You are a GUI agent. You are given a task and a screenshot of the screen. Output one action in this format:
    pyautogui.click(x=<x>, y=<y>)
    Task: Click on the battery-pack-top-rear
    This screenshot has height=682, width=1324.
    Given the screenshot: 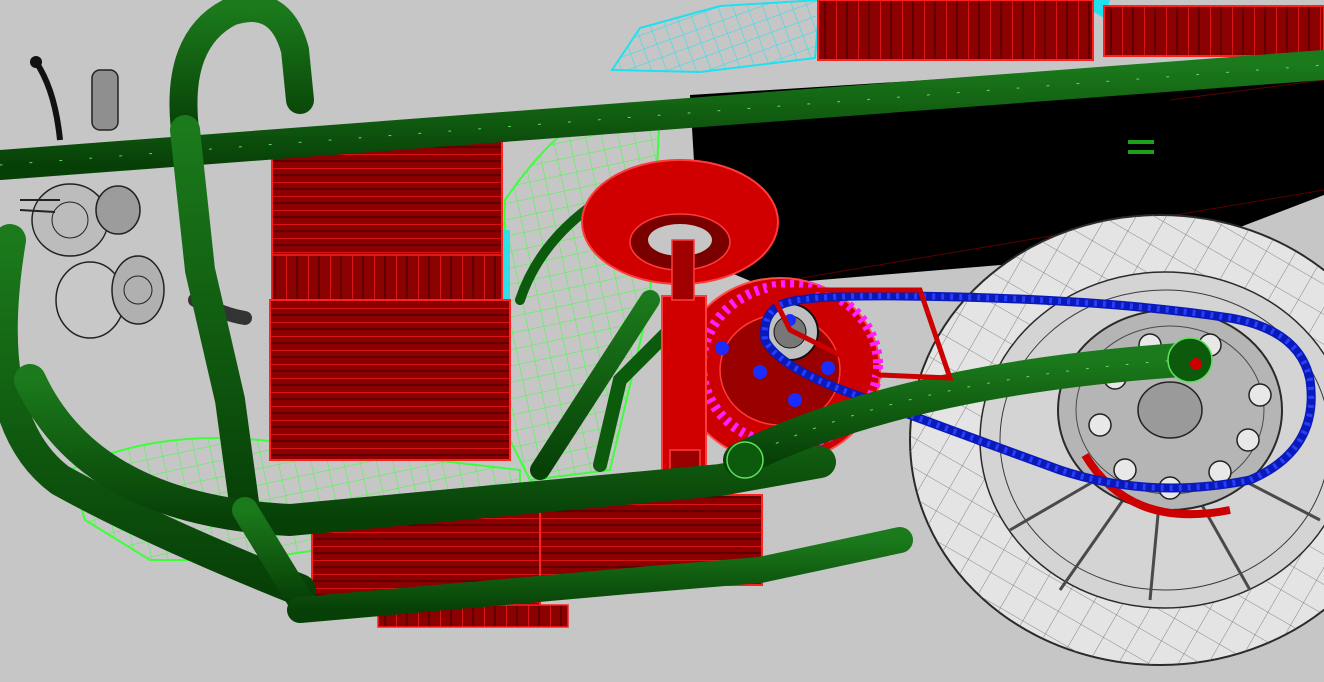 What is the action you would take?
    pyautogui.click(x=1070, y=30)
    